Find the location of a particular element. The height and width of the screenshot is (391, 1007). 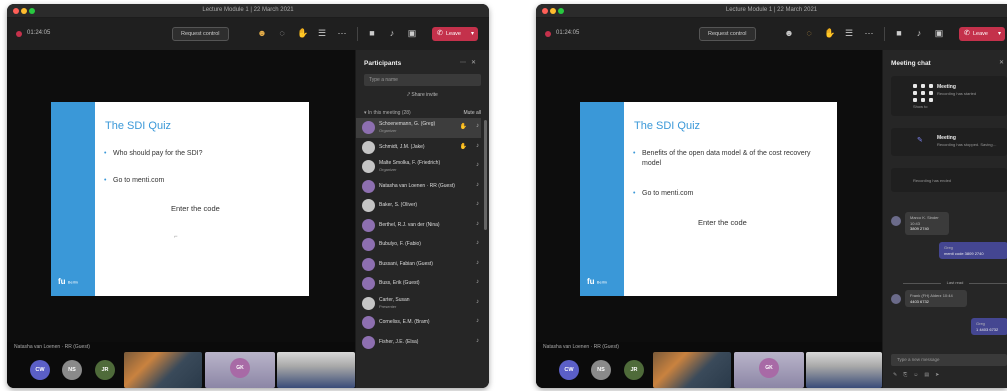

emoji-icon: ☺ is located at coordinates (919, 375).